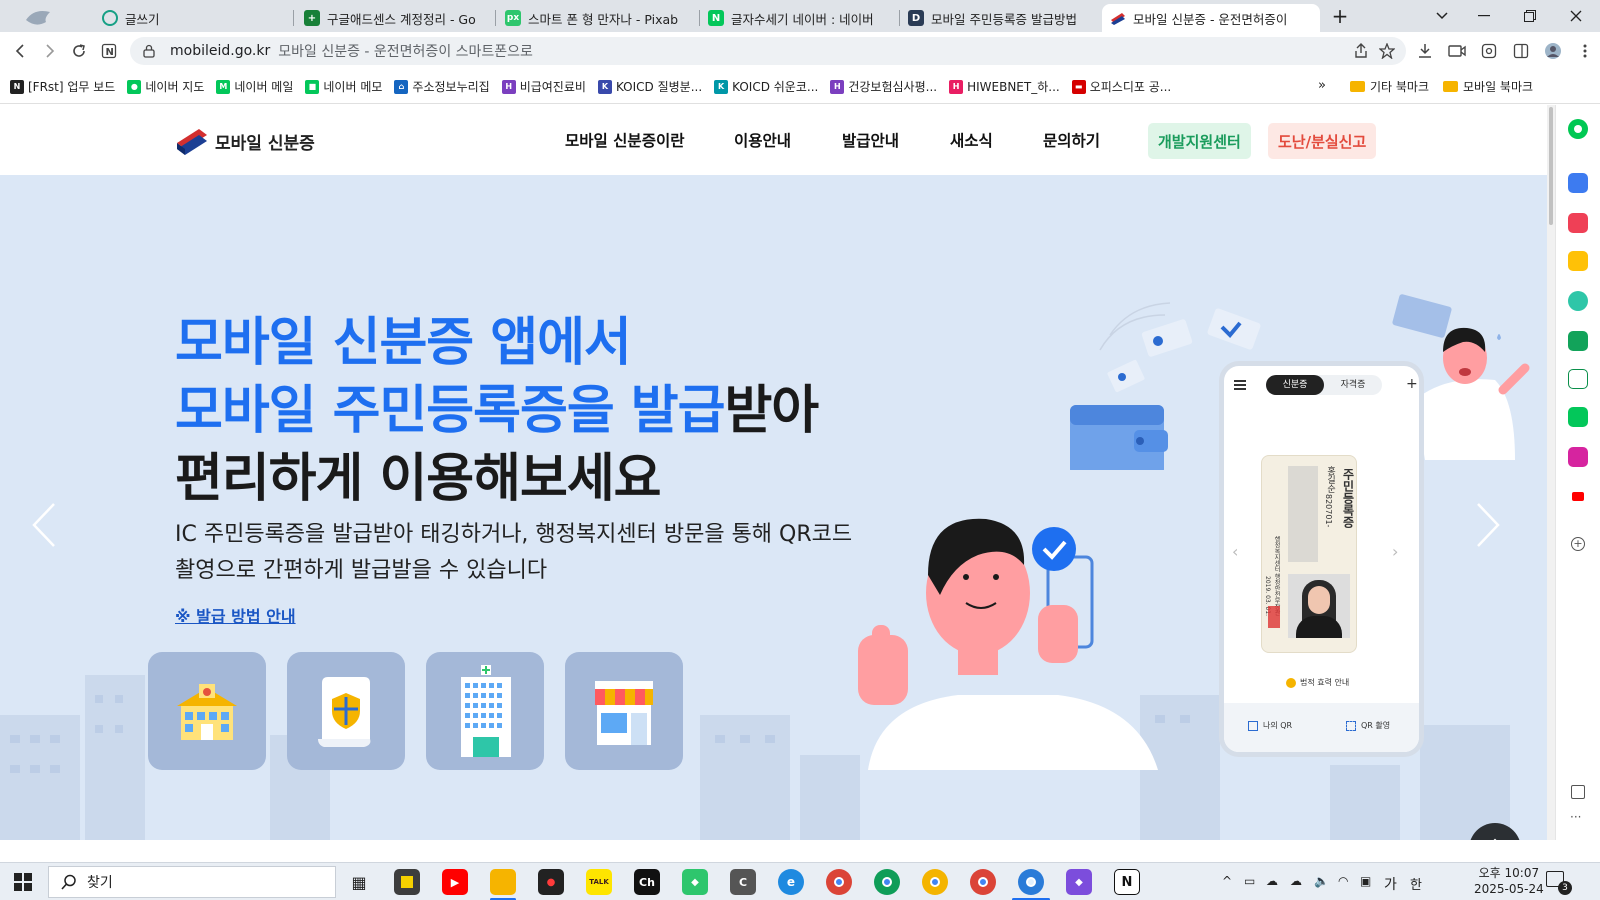  What do you see at coordinates (192, 18) in the screenshot?
I see `tab-0: 글쓰기` at bounding box center [192, 18].